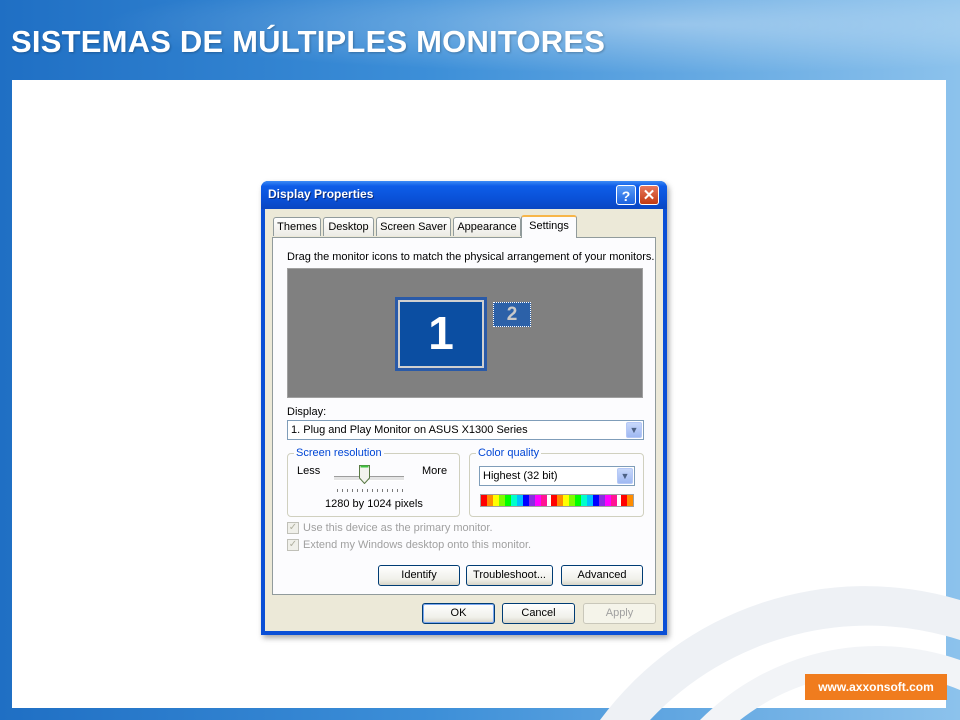 This screenshot has height=720, width=960. I want to click on monitor-1-number: 1, so click(441, 333).